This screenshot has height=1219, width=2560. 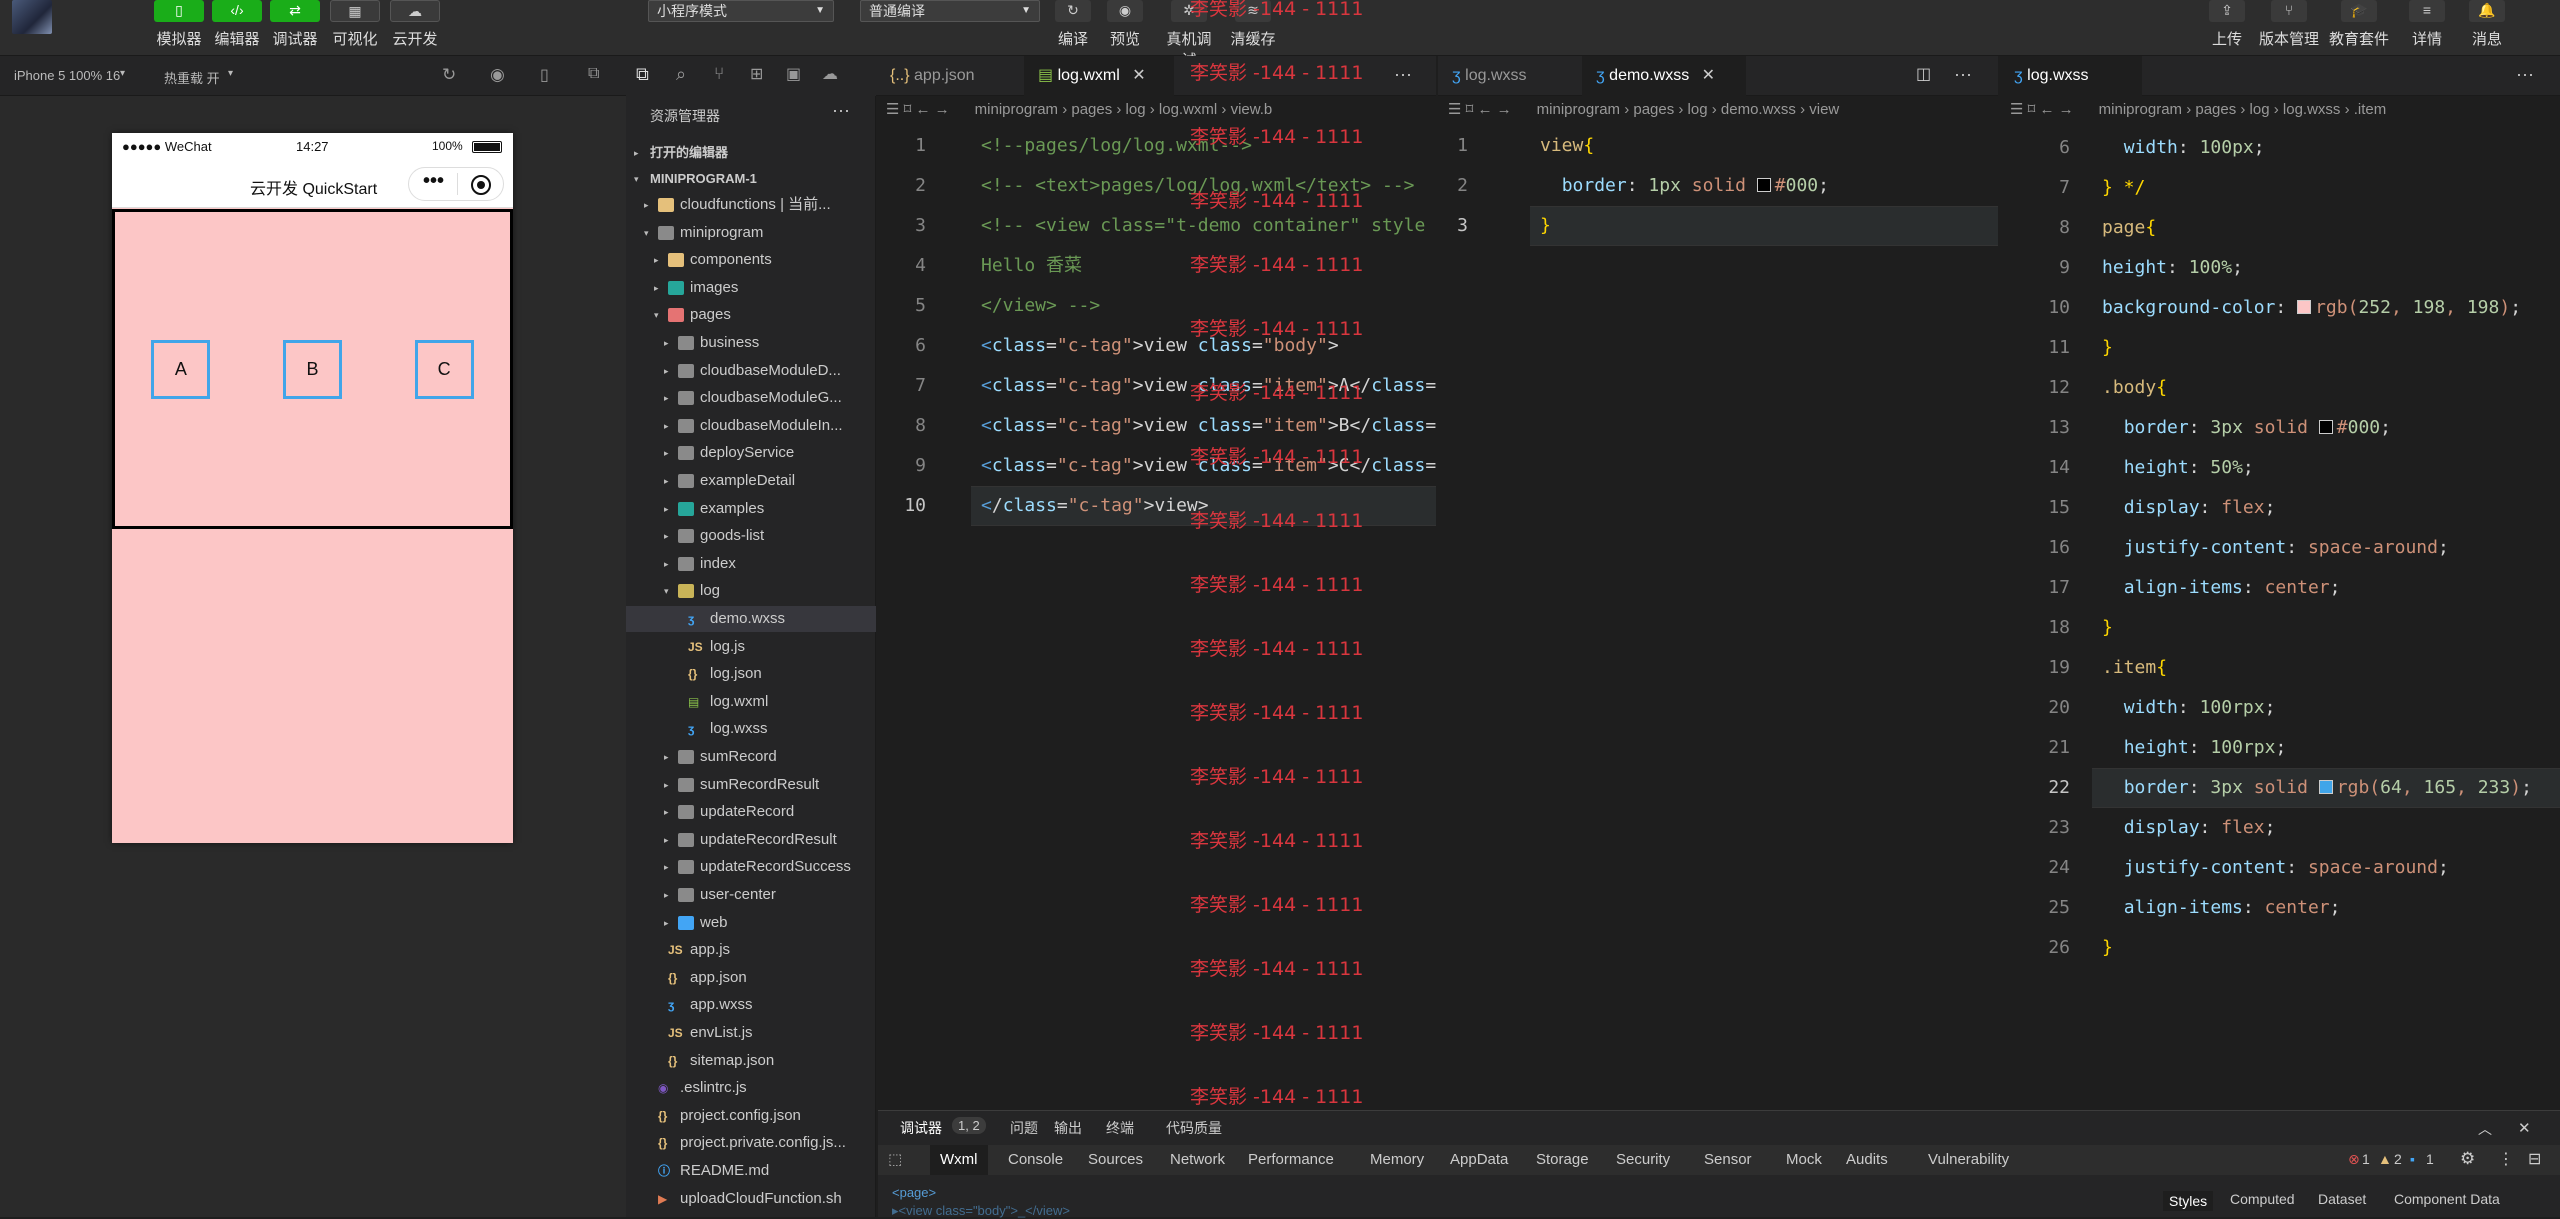 What do you see at coordinates (921, 1128) in the screenshot?
I see `devtools-top-tab: 调试器` at bounding box center [921, 1128].